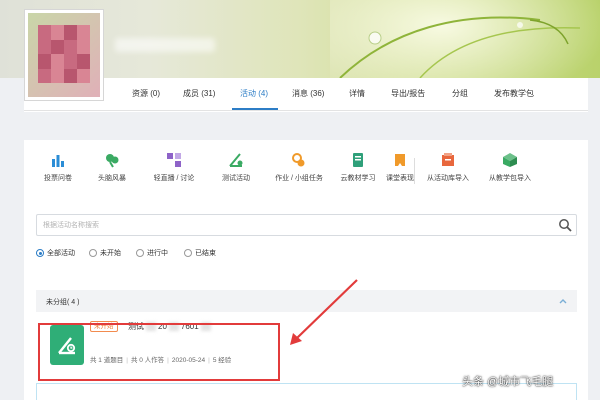 The image size is (600, 400). What do you see at coordinates (510, 160) in the screenshot?
I see `import-package-icon` at bounding box center [510, 160].